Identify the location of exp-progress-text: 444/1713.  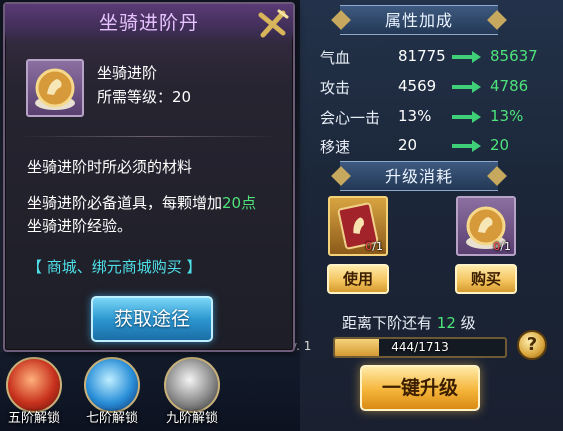
(420, 347).